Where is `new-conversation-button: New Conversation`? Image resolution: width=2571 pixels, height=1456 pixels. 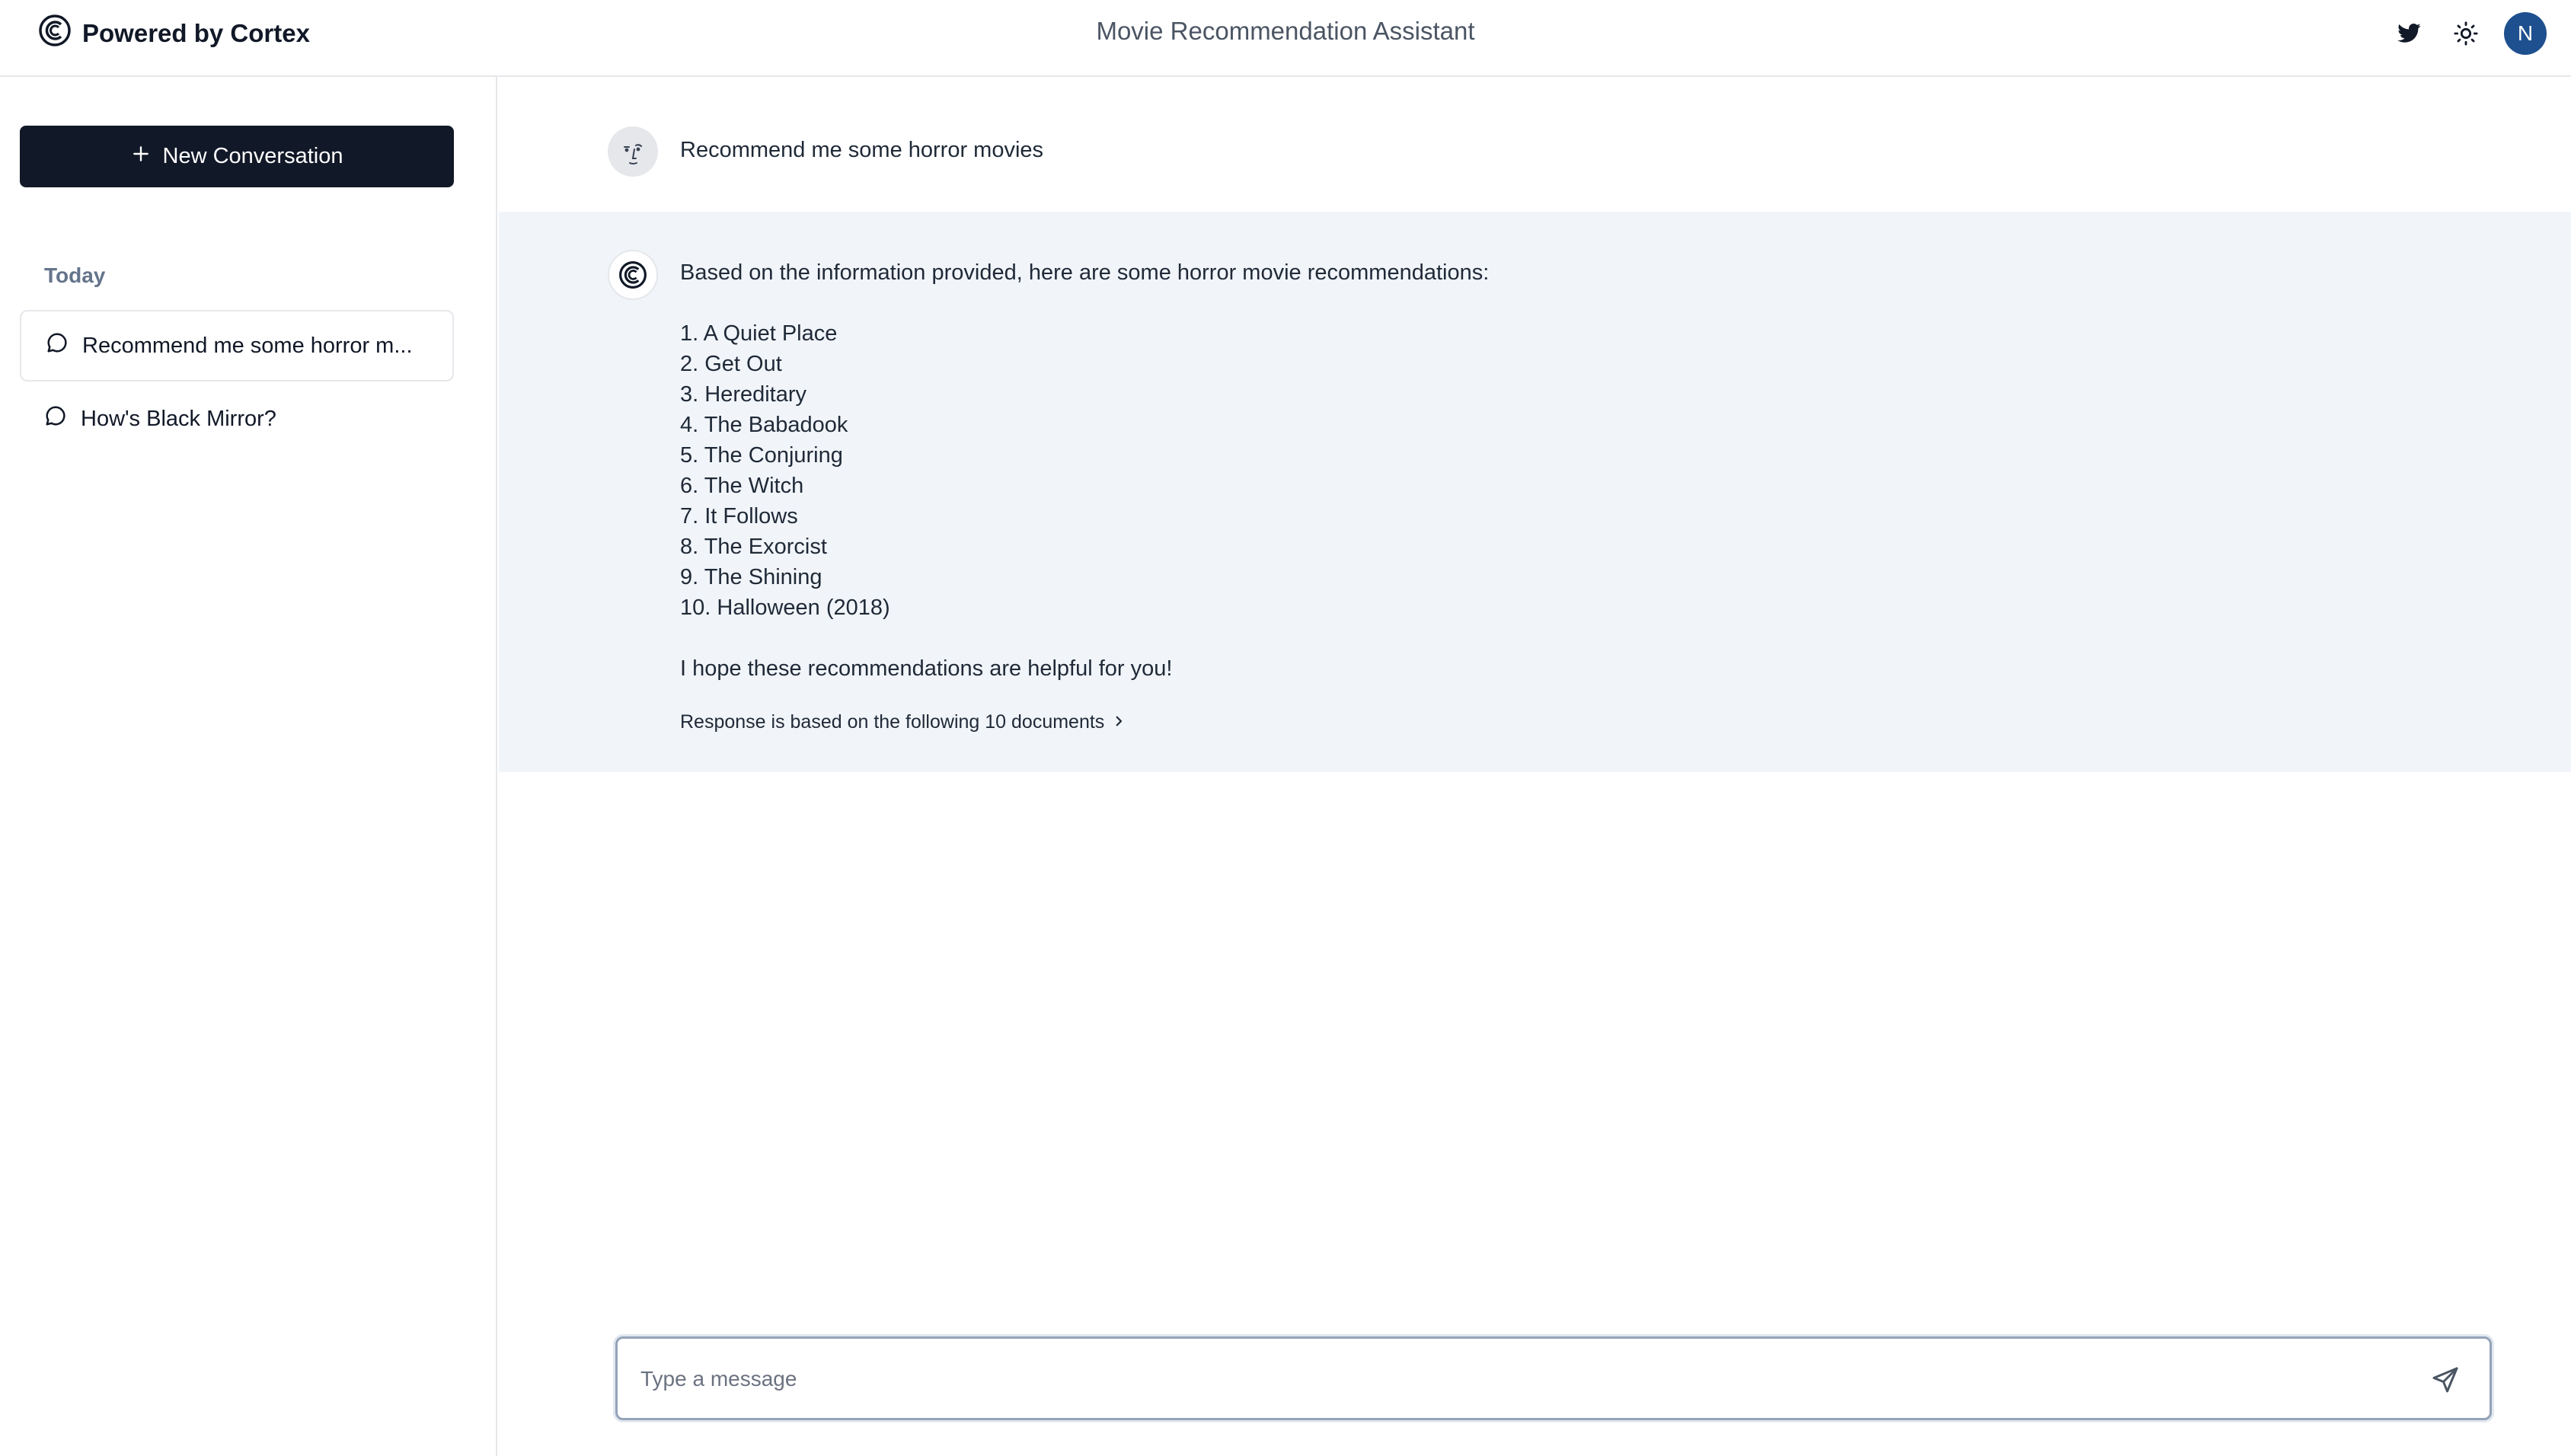 new-conversation-button: New Conversation is located at coordinates (237, 156).